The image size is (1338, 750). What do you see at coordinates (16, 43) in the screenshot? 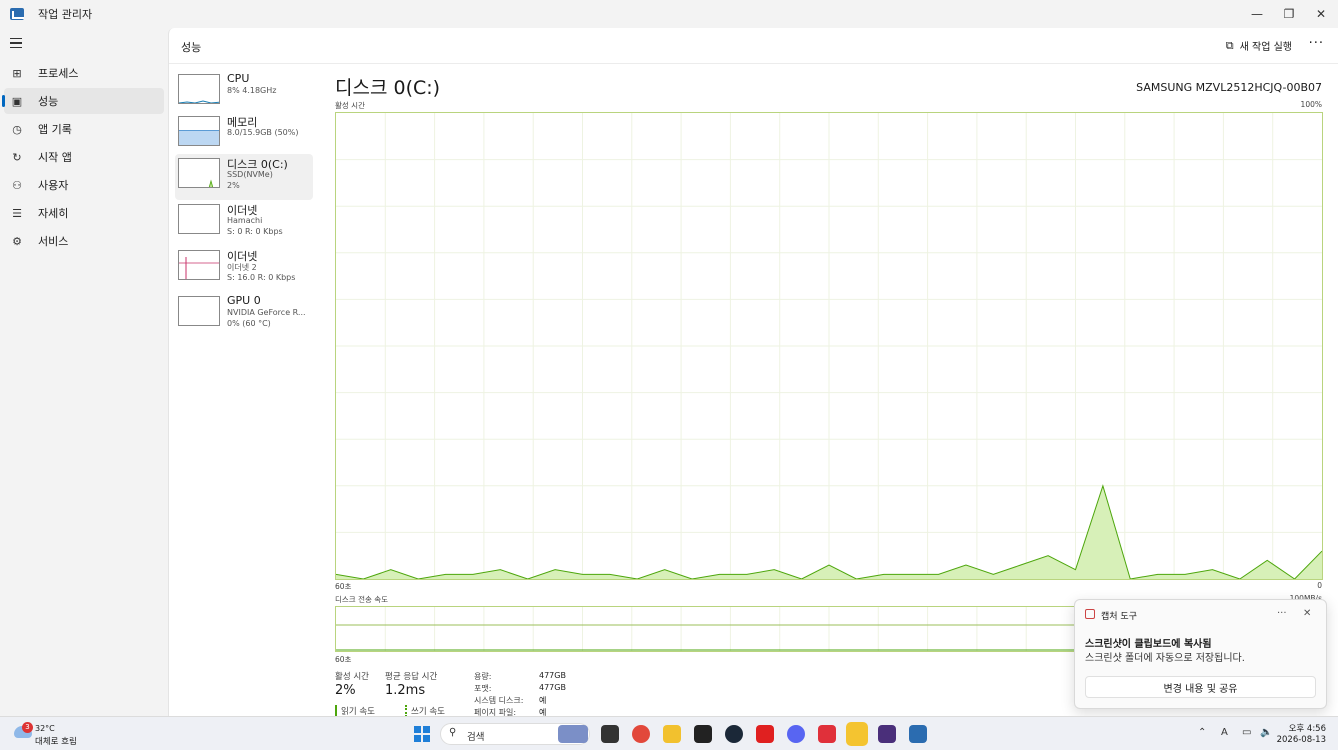
I see `hamburger-menu-icon` at bounding box center [16, 43].